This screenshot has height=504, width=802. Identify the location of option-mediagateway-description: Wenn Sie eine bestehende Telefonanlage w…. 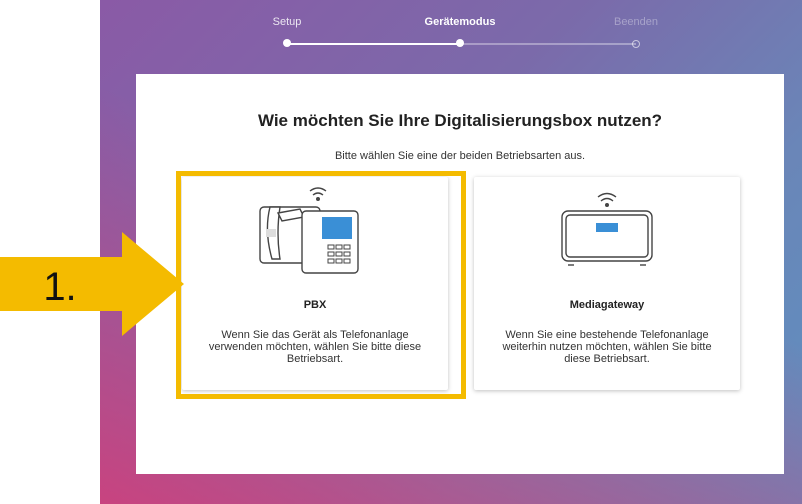
(607, 347).